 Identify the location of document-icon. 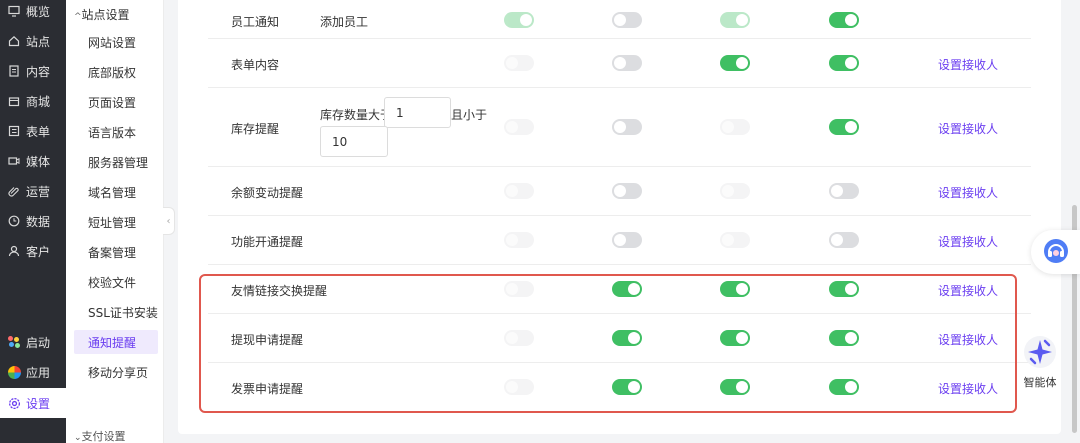
(14, 71).